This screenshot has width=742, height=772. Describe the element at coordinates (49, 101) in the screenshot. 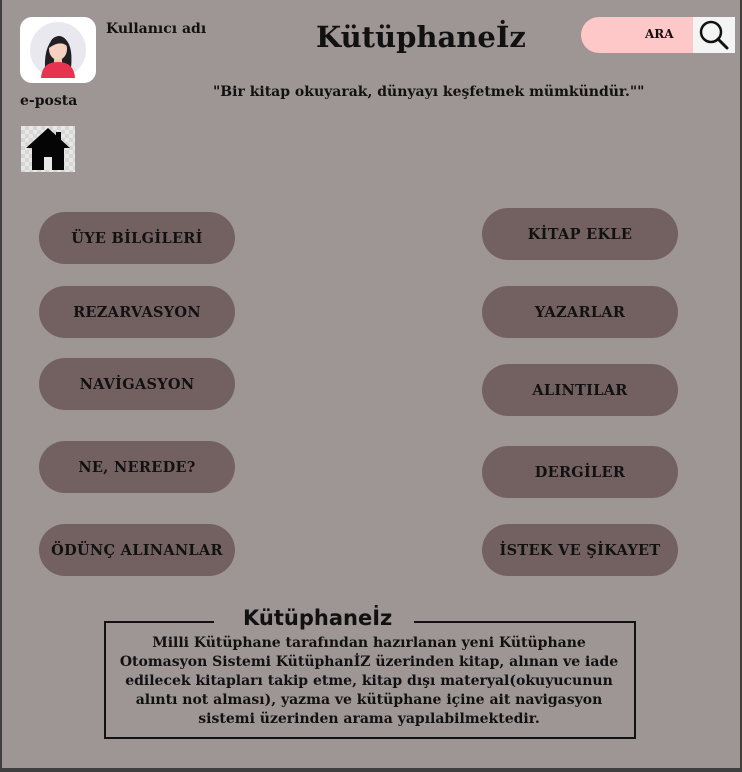

I see `email-label: e-posta` at that location.